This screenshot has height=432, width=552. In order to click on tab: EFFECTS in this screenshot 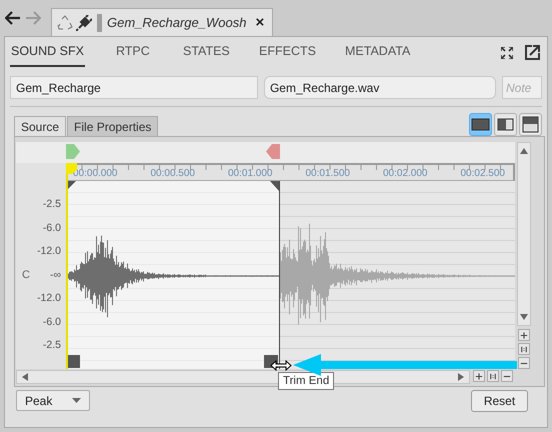, I will do `click(287, 52)`.